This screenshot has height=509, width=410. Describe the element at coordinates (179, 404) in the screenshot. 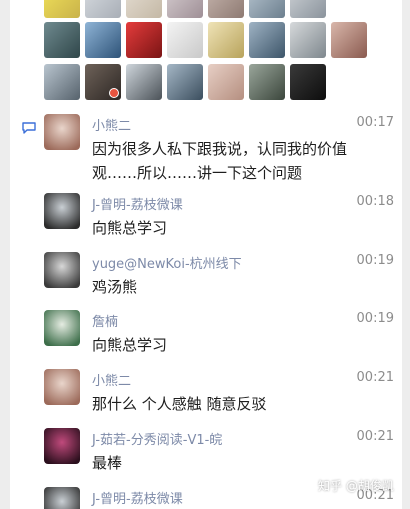

I see `message-text: 那什么 个人感触 随意反驳` at that location.